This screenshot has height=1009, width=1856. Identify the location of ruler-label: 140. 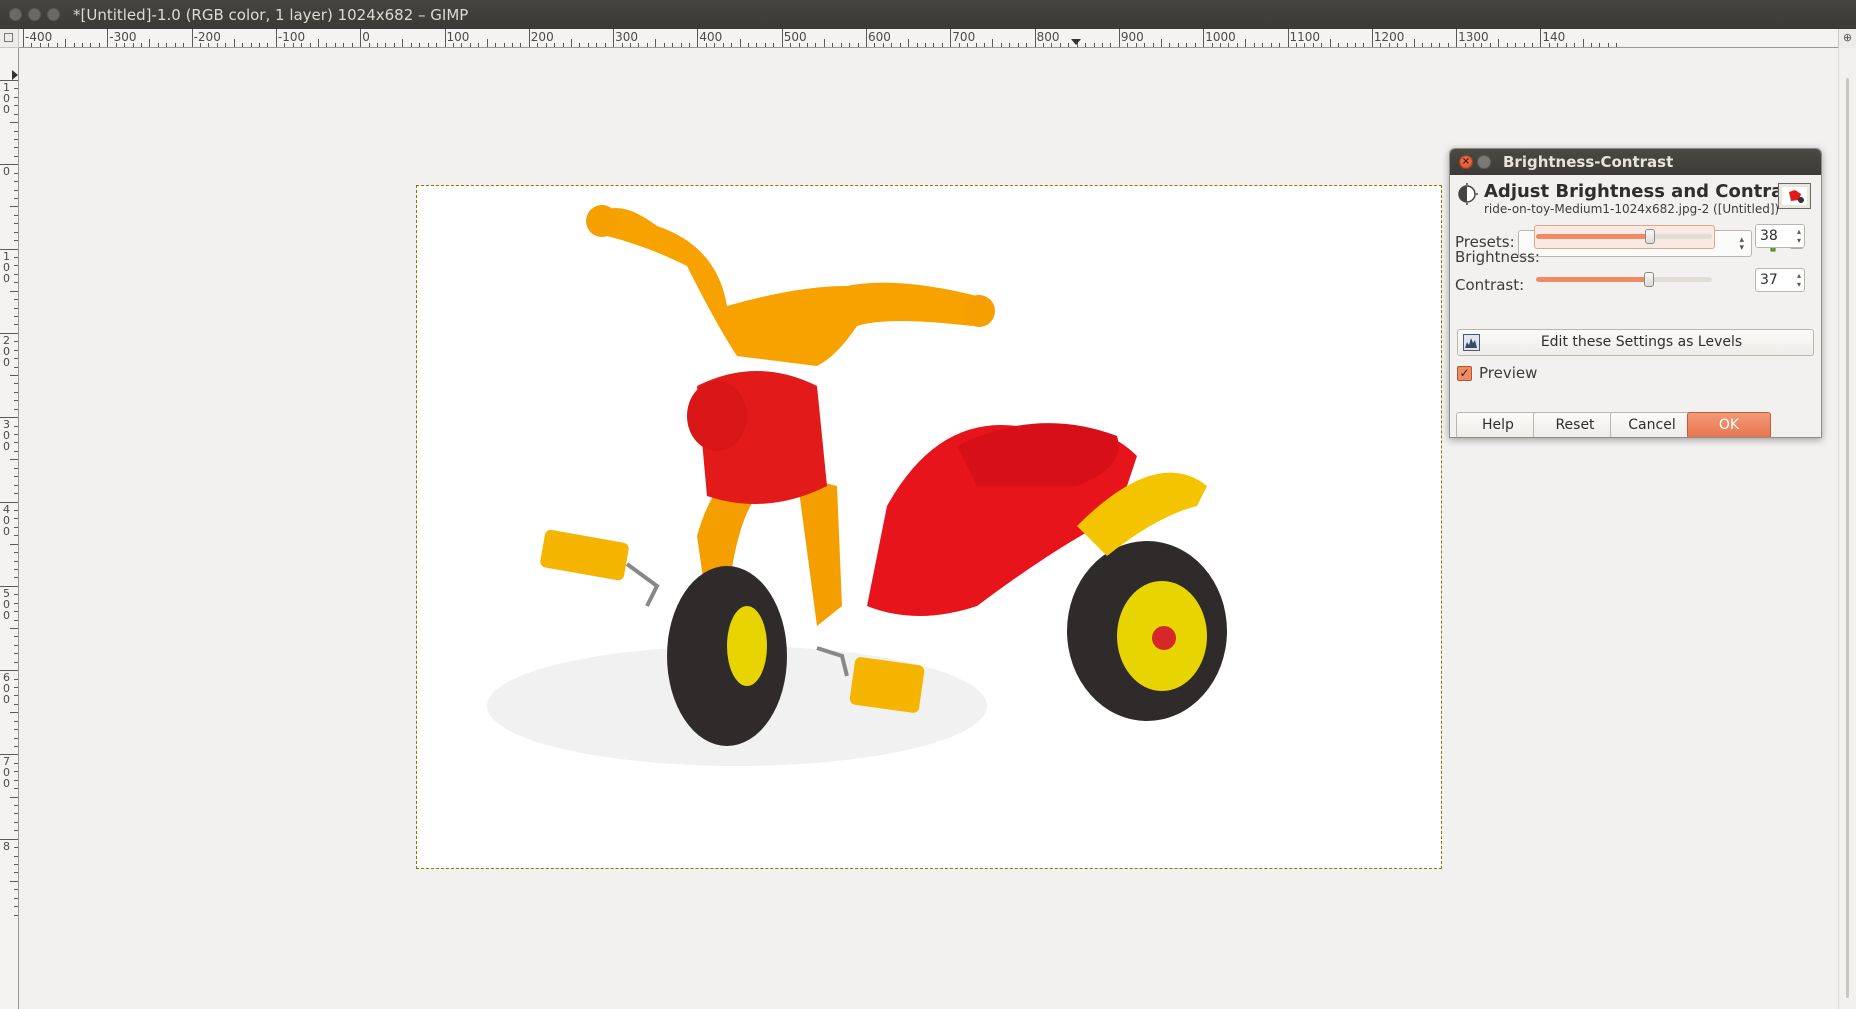
(1554, 37).